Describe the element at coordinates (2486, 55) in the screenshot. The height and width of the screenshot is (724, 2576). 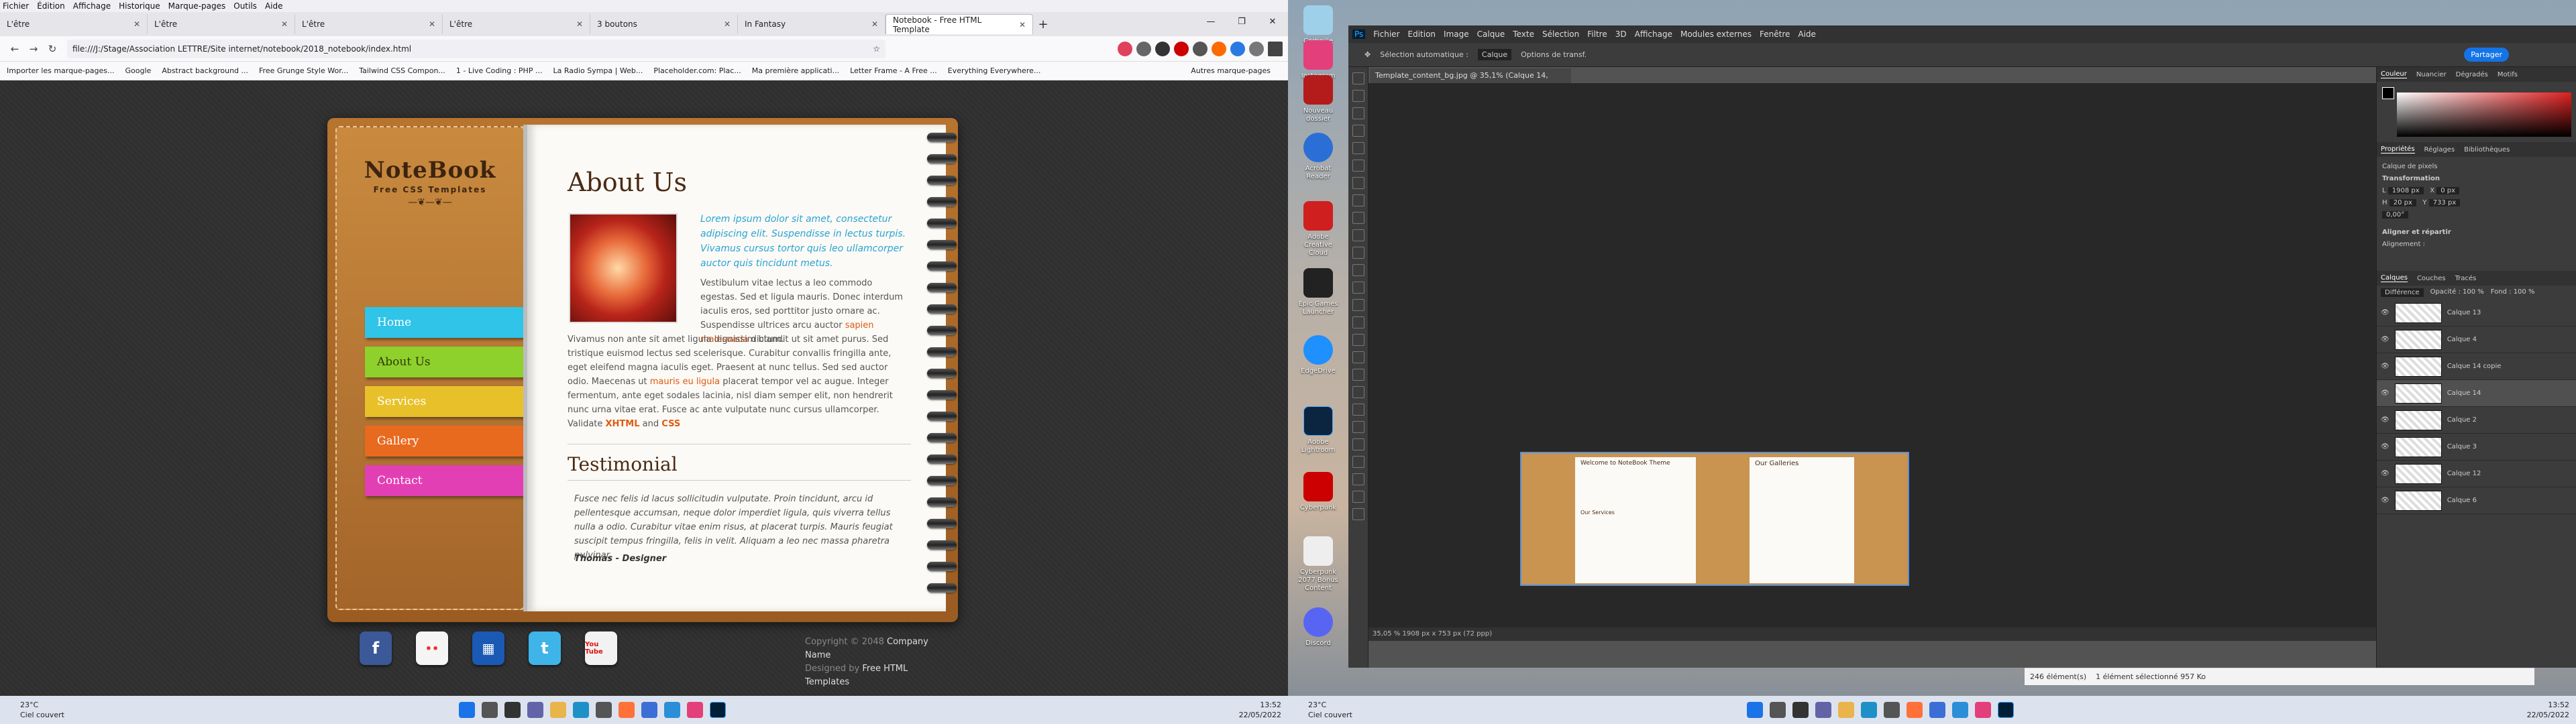
I see `share-button: Partager` at that location.